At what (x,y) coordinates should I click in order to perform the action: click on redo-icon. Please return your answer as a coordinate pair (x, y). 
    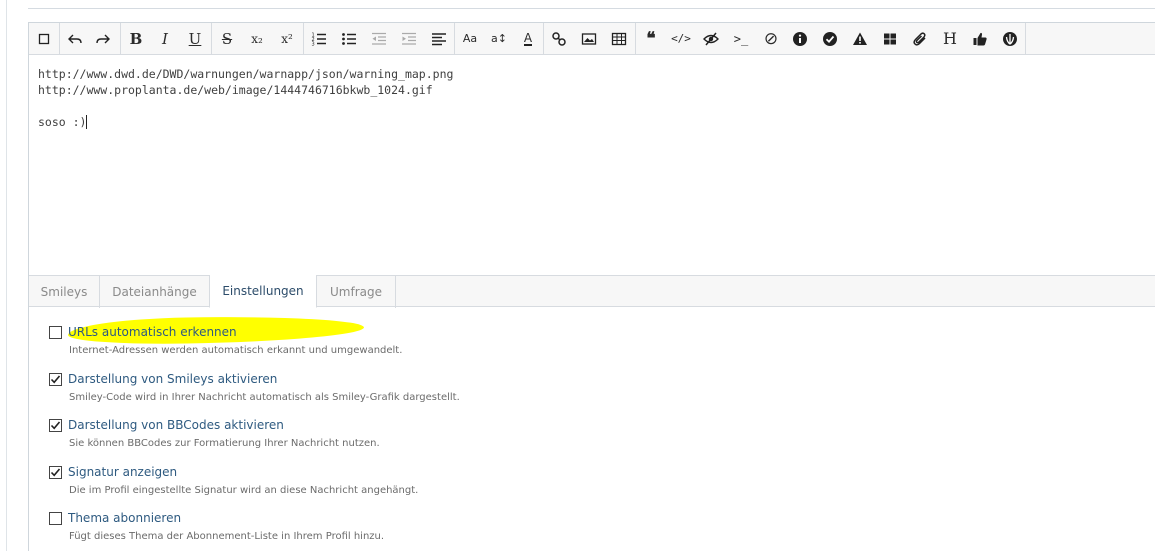
    Looking at the image, I should click on (103, 38).